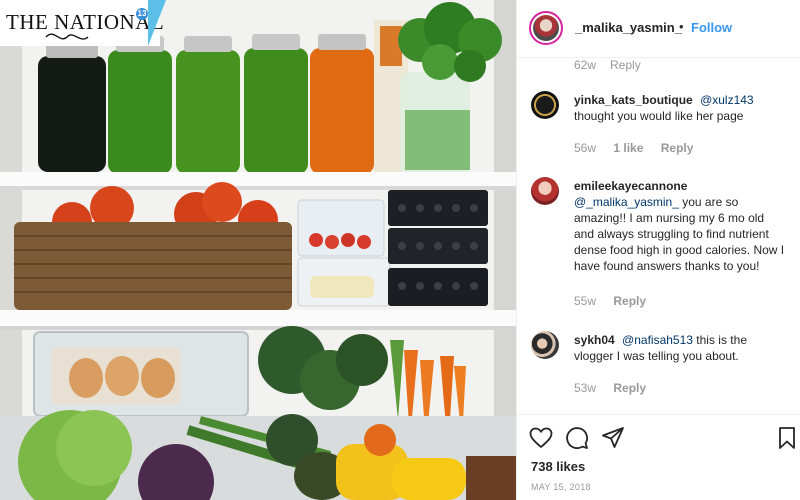 This screenshot has height=500, width=800. What do you see at coordinates (711, 27) in the screenshot?
I see `follow-button: Follow` at bounding box center [711, 27].